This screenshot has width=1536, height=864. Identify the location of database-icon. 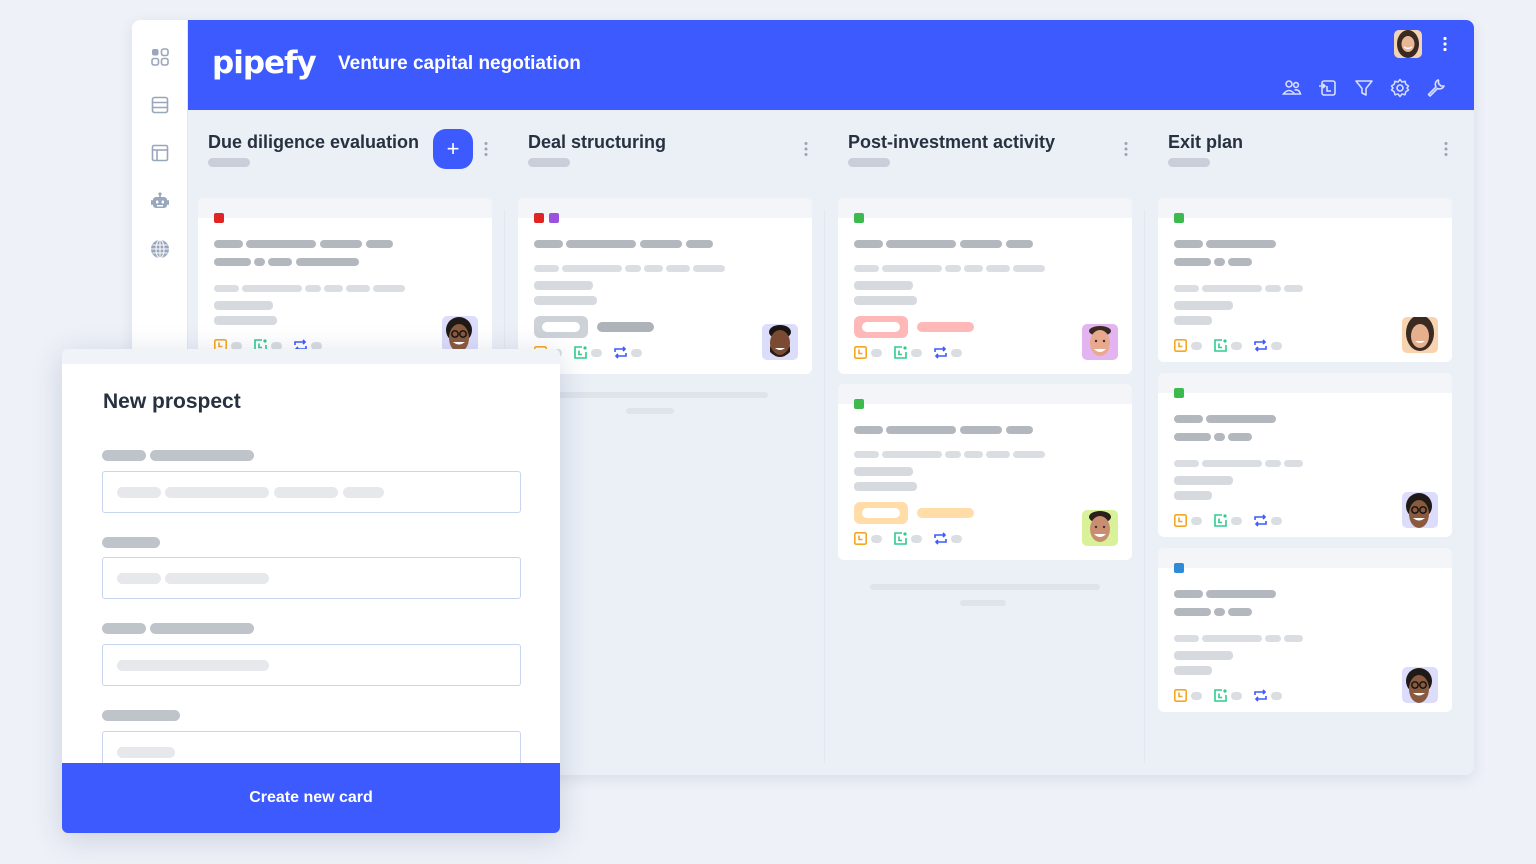
(160, 105).